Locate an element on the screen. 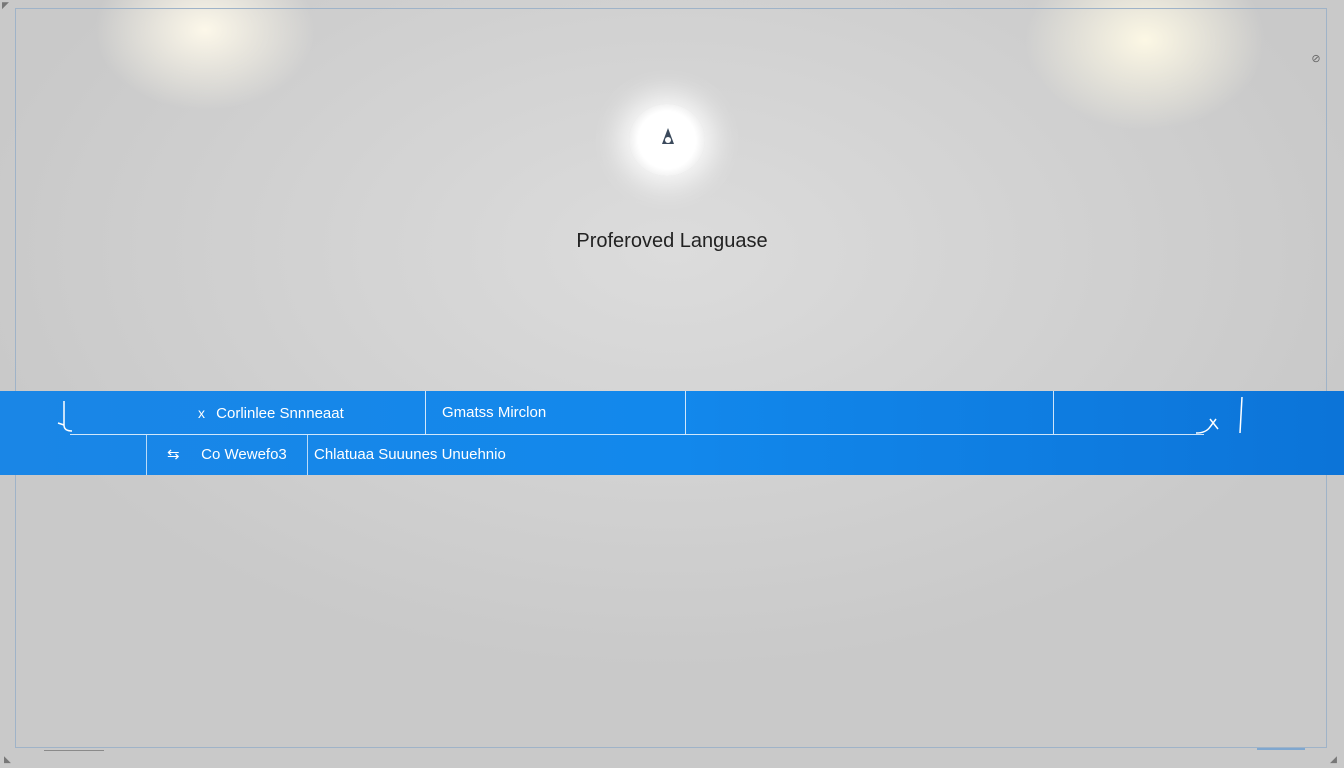 The height and width of the screenshot is (768, 1344). language-option-primary: x Corlinlee Snnneaat is located at coordinates (248, 413).